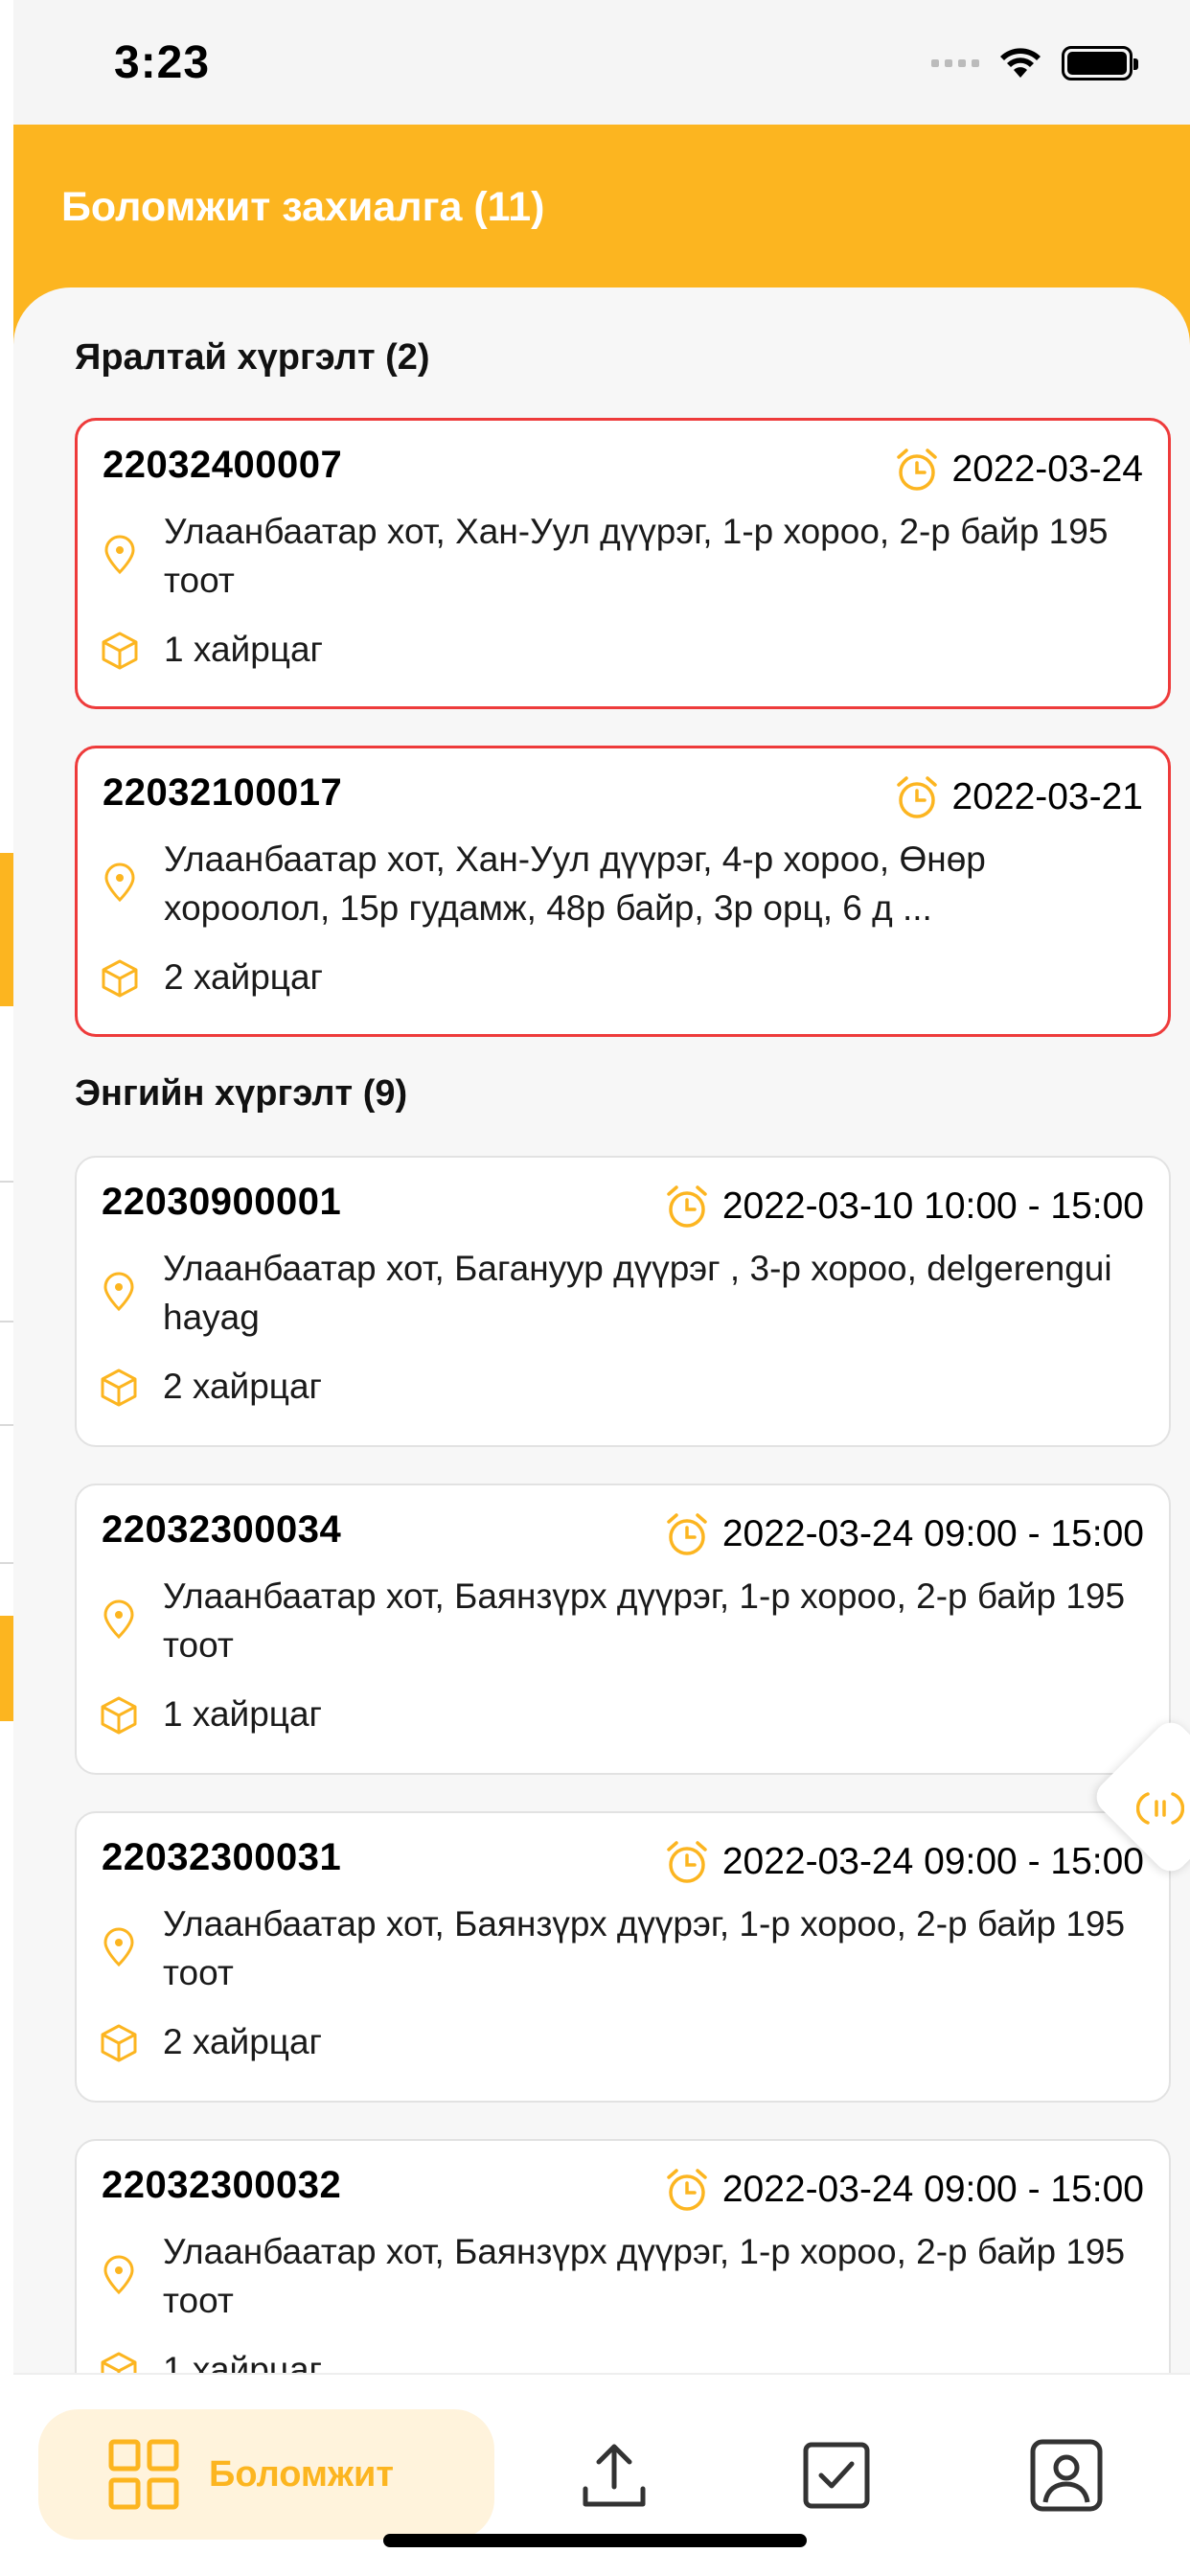 This screenshot has width=1190, height=2576. What do you see at coordinates (302, 2474) in the screenshot?
I see `nav-tab-available-label: Боломжит` at bounding box center [302, 2474].